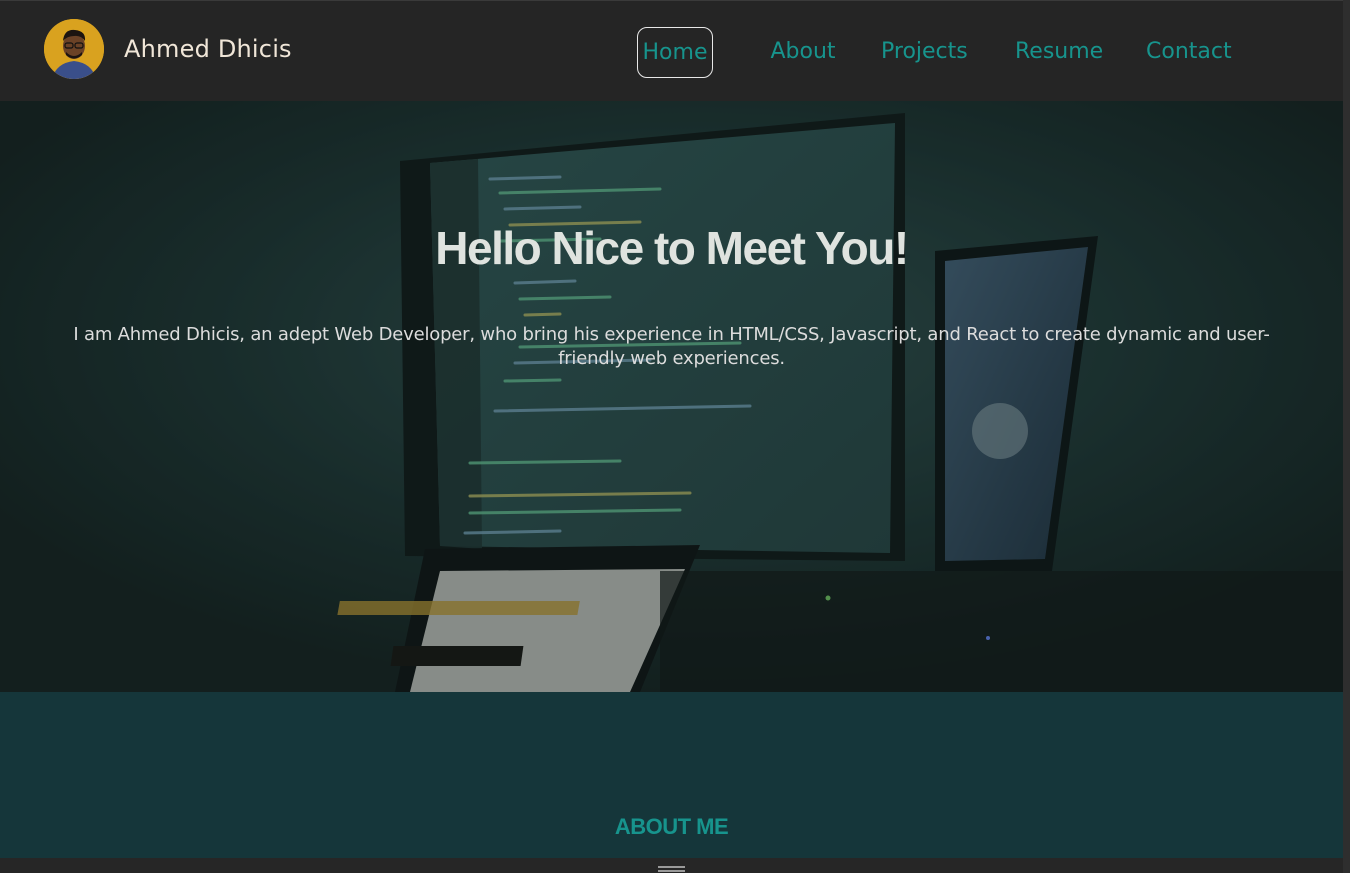 The image size is (1350, 873). I want to click on scrollbar, so click(1346, 436).